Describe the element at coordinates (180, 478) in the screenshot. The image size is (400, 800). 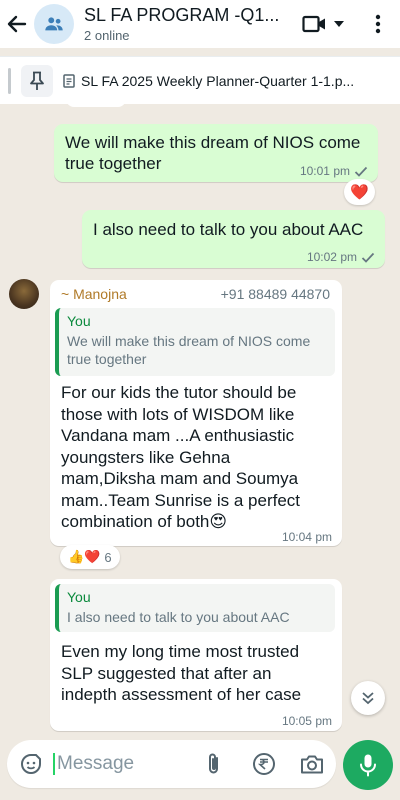
I see `text-line: mam,Diksha mam and Soumya` at that location.